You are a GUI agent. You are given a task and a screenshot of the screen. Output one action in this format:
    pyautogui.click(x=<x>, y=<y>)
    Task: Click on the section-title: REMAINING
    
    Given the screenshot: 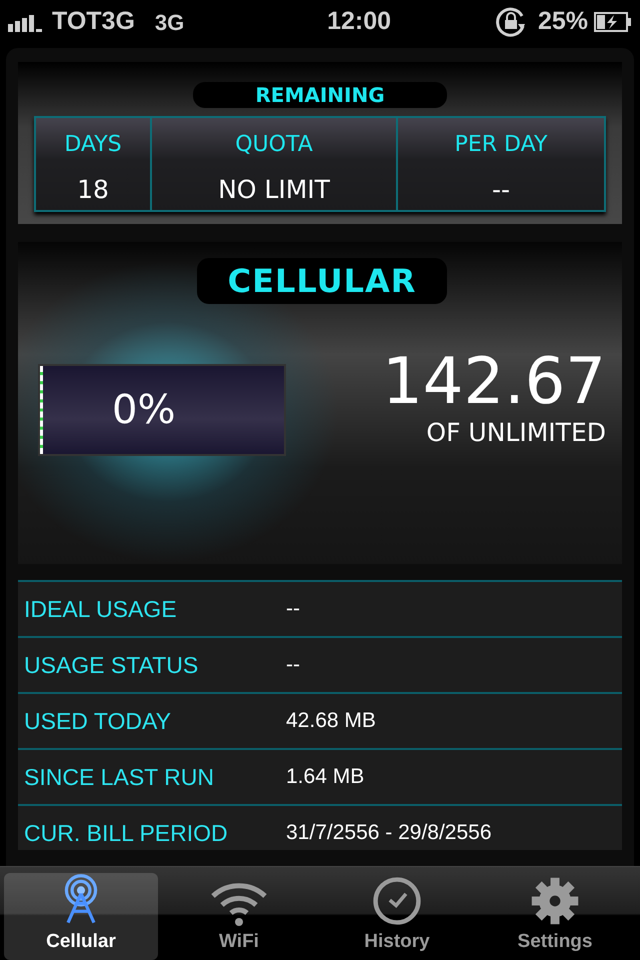 What is the action you would take?
    pyautogui.click(x=320, y=95)
    